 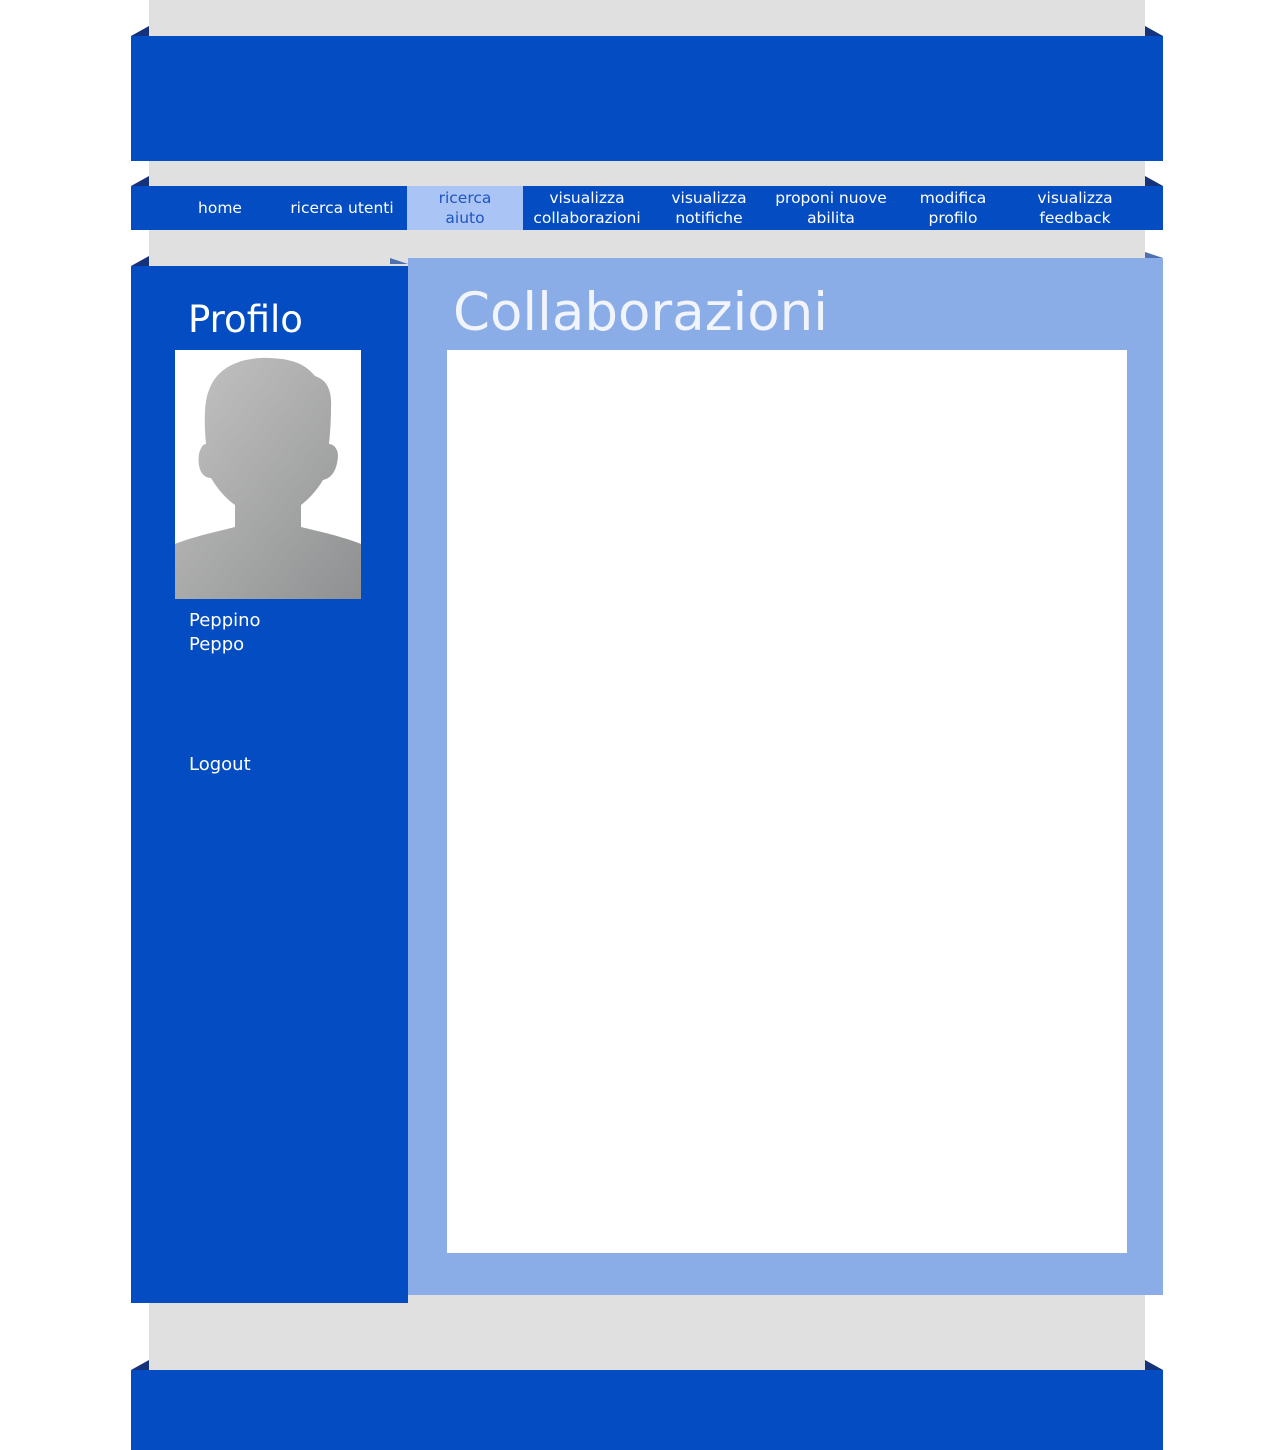 What do you see at coordinates (953, 208) in the screenshot?
I see `nav-item-modifica-profilo: modifica profilo` at bounding box center [953, 208].